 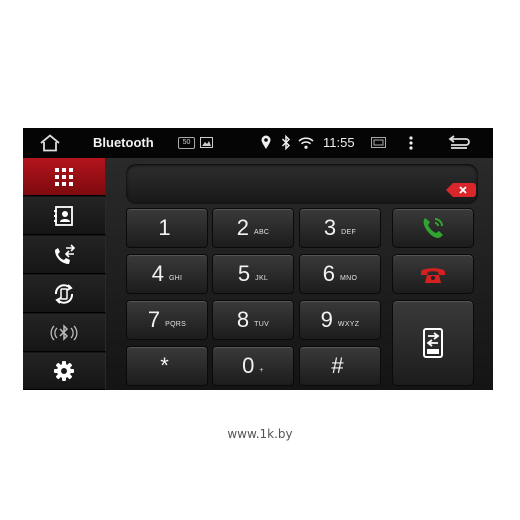 I want to click on key-letters: MNO, so click(x=349, y=278).